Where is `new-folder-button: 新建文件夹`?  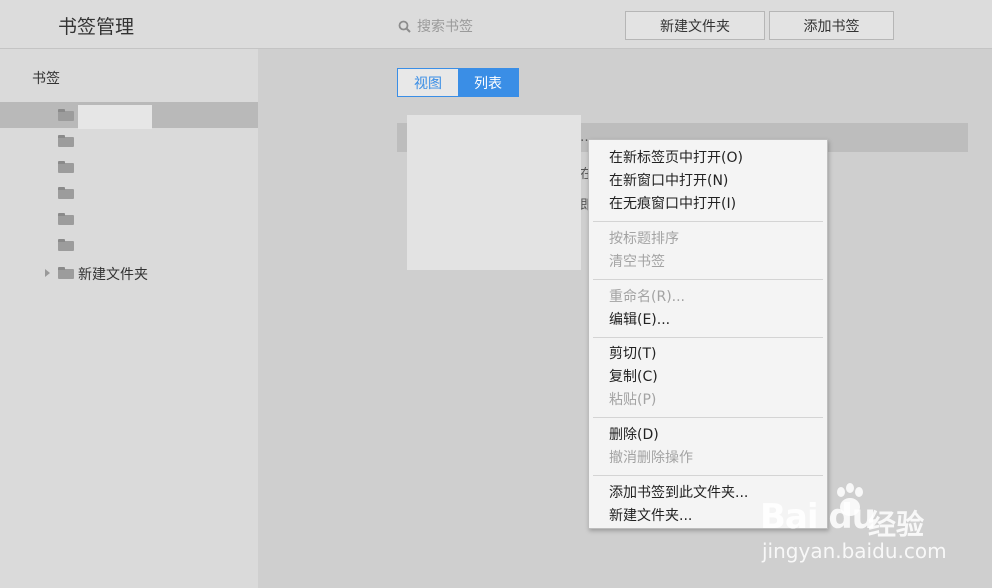
new-folder-button: 新建文件夹 is located at coordinates (695, 25).